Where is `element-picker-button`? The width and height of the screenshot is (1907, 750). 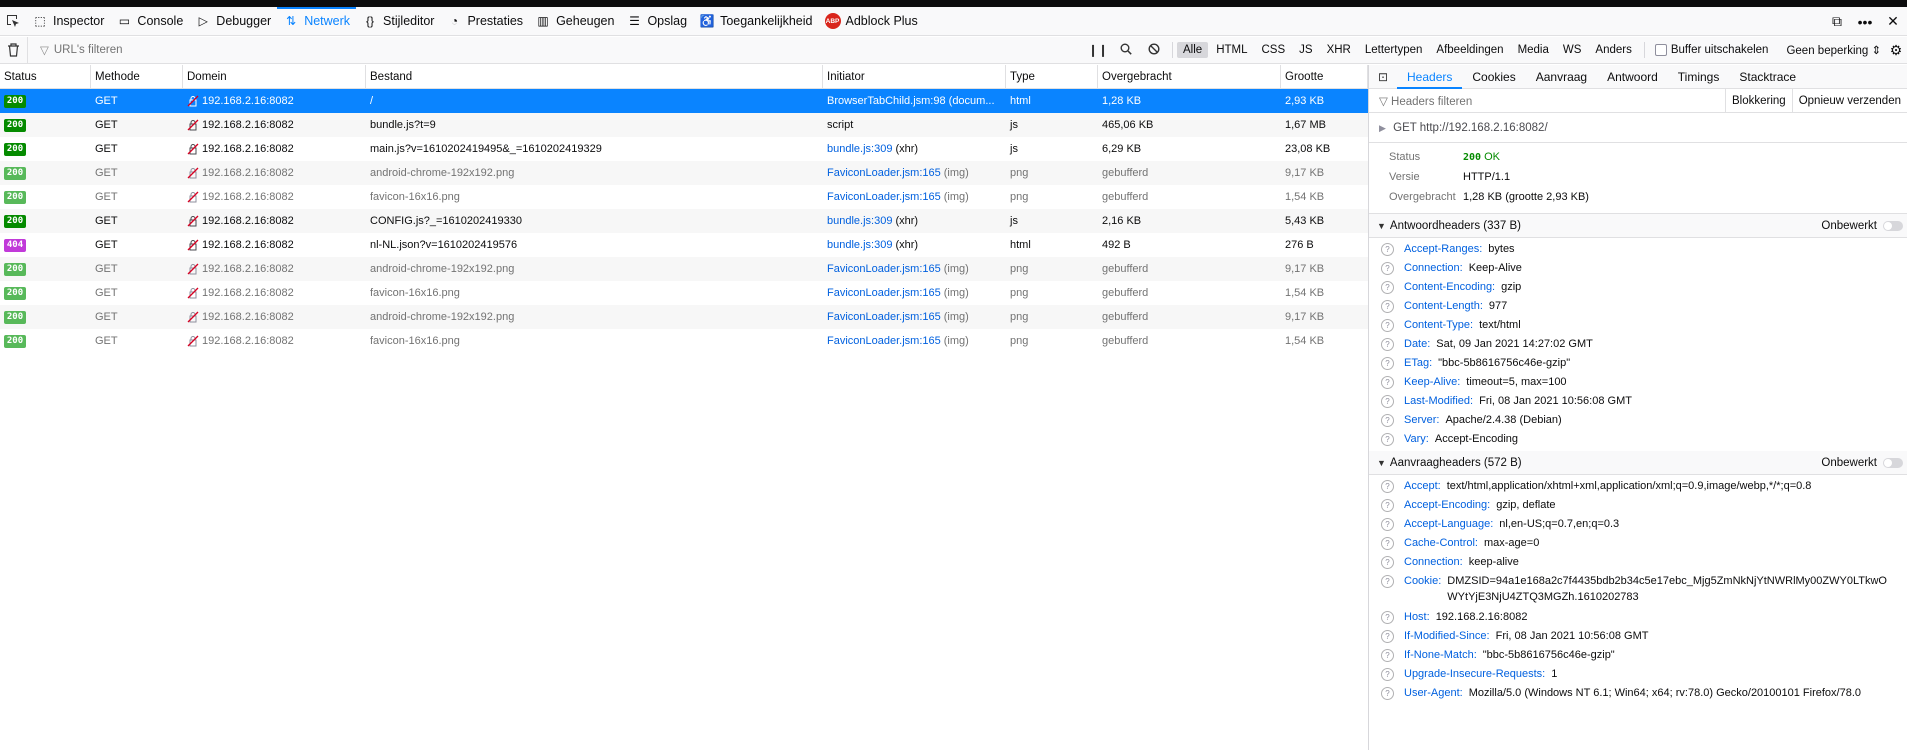
element-picker-button is located at coordinates (13, 21).